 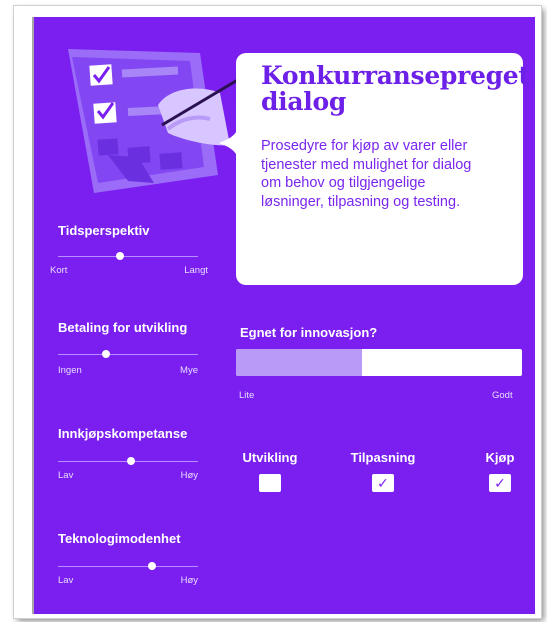 What do you see at coordinates (383, 457) in the screenshot?
I see `type-label: Tilpasning` at bounding box center [383, 457].